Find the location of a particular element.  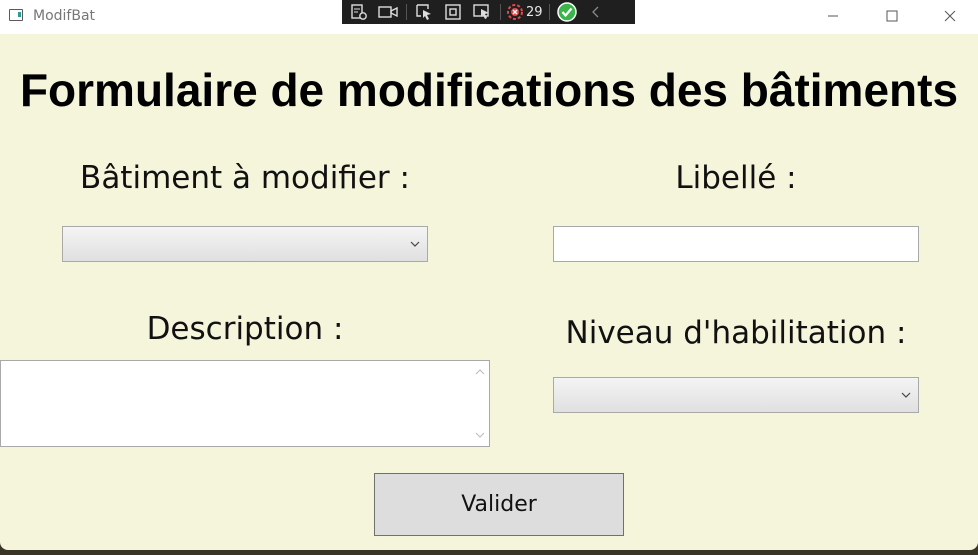

xaml-debug-toolbar: 29 is located at coordinates (488, 12).